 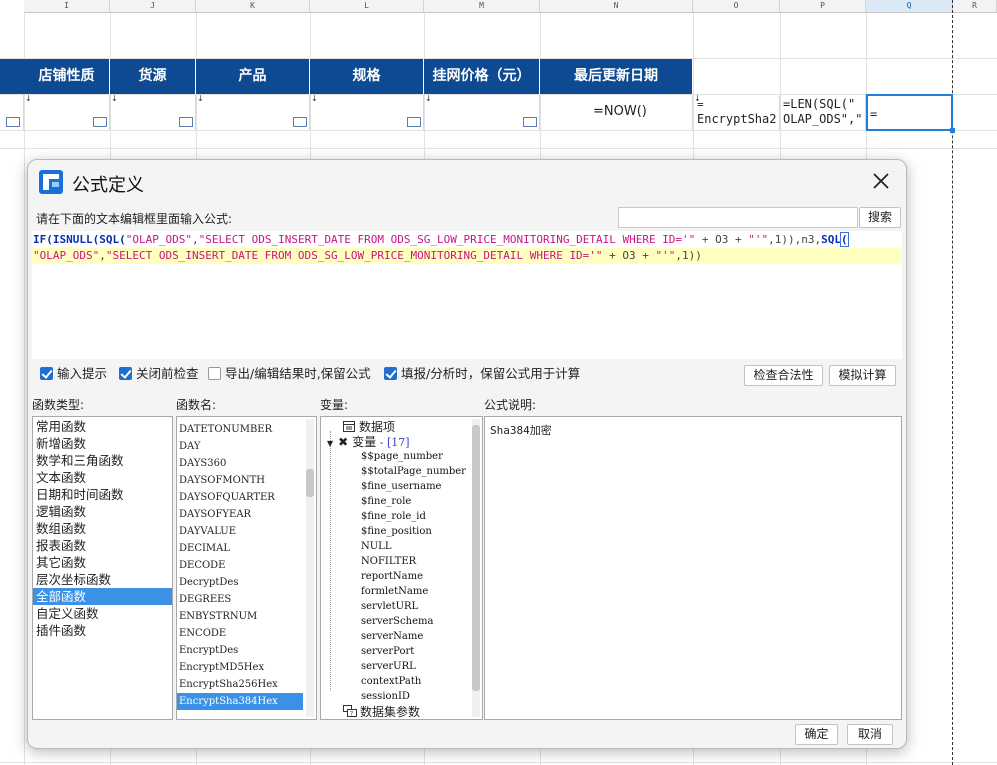 What do you see at coordinates (482, 6) in the screenshot?
I see `column-header-m: M` at bounding box center [482, 6].